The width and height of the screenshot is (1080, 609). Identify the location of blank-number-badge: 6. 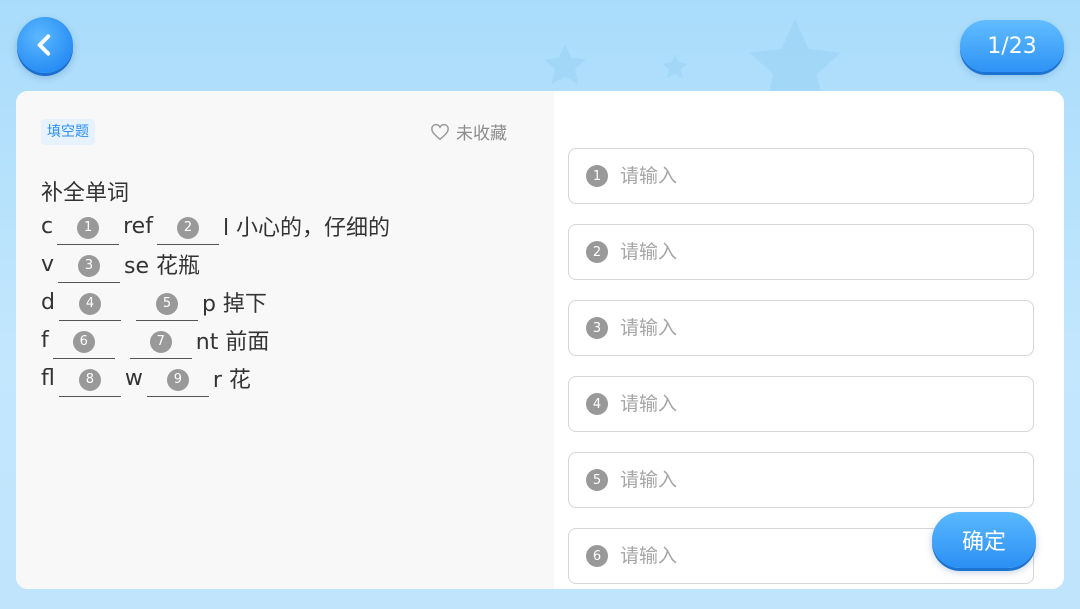
(83, 341).